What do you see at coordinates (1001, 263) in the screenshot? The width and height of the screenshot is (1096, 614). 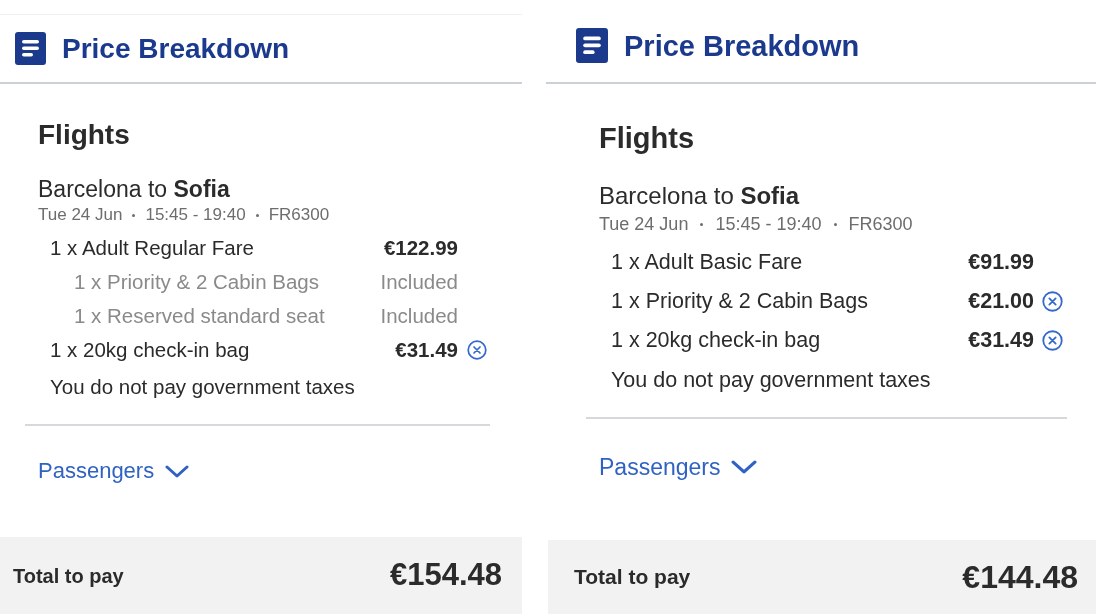 I see `line-item-price: €91.99` at bounding box center [1001, 263].